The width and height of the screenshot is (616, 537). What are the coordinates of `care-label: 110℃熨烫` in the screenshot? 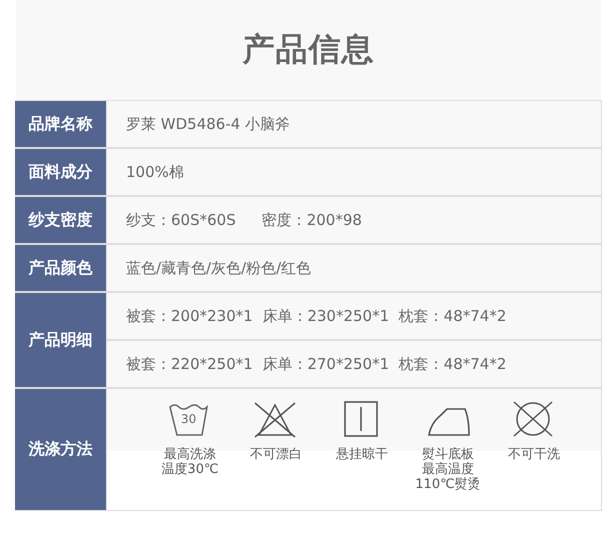 It's located at (448, 484).